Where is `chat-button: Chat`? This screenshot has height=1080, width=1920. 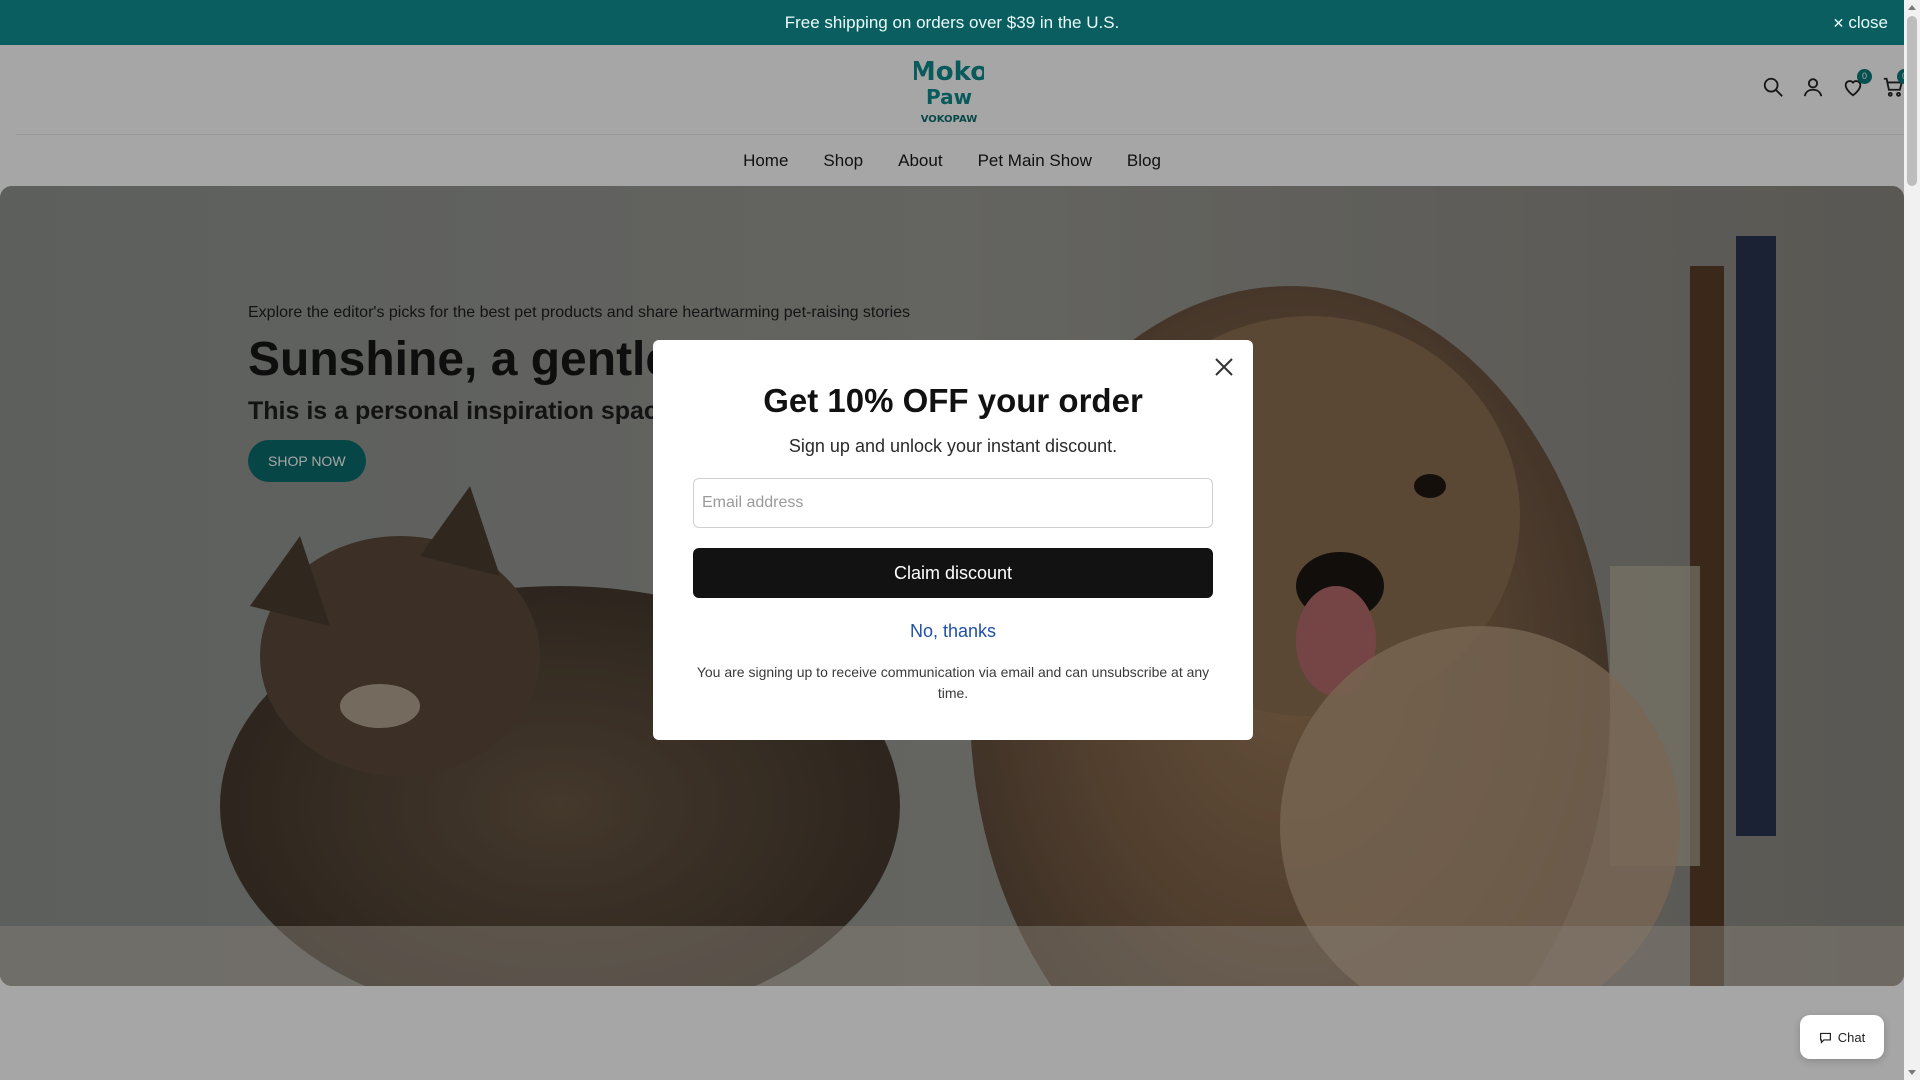
chat-button: Chat is located at coordinates (1842, 1037).